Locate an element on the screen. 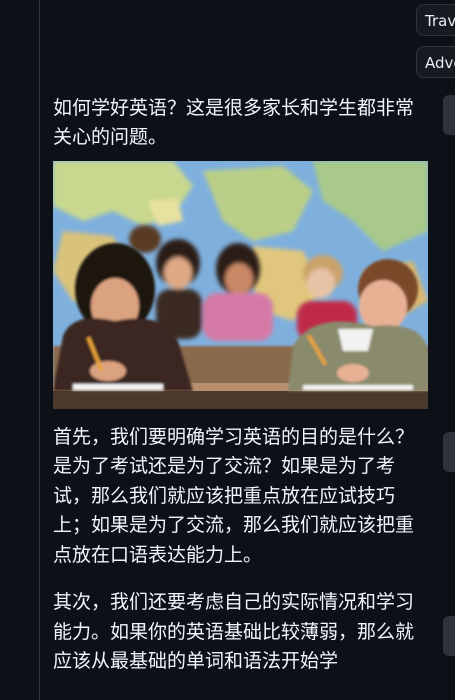  article-intro: 如何学好英语？这是很多家长和学生都非常关心的问题。 is located at coordinates (234, 123).